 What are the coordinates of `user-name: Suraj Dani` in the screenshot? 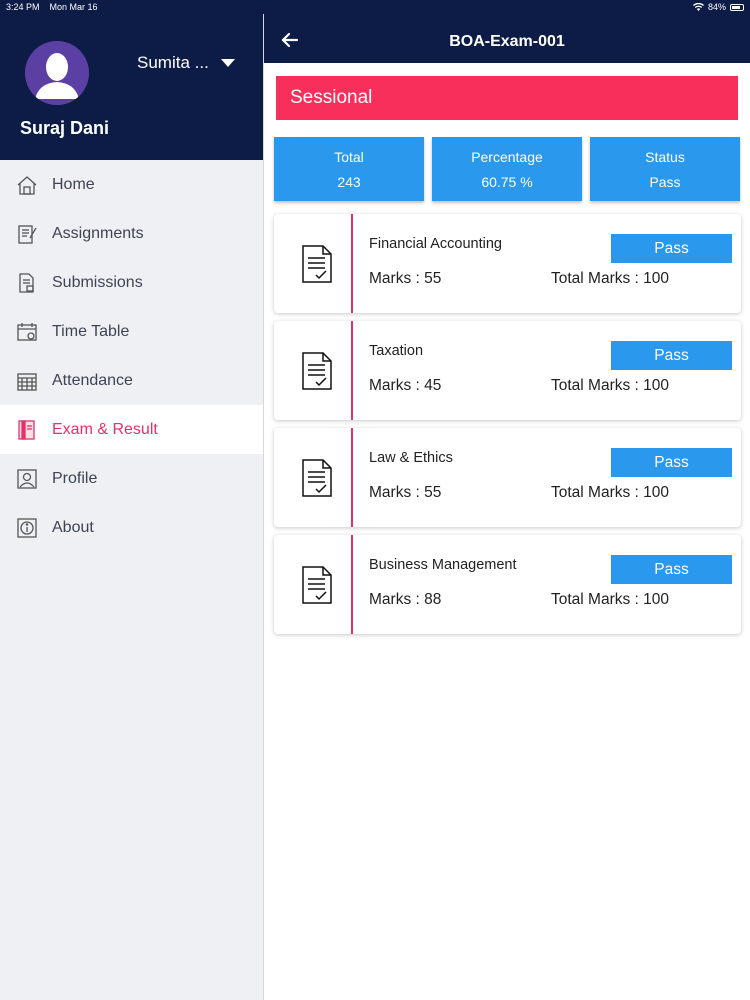 It's located at (65, 128).